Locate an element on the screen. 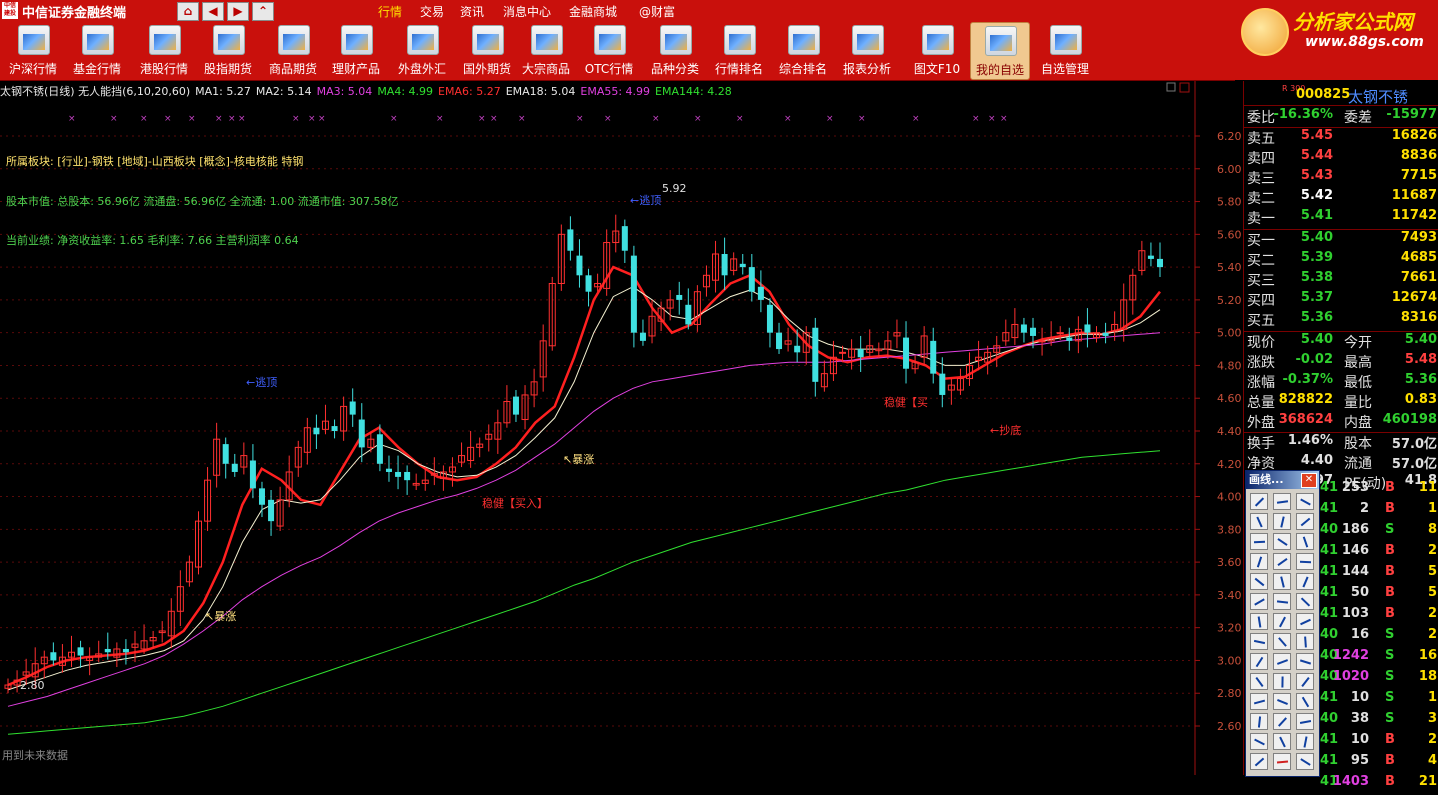  toolbar-item-12: 综合排名 is located at coordinates (803, 50).